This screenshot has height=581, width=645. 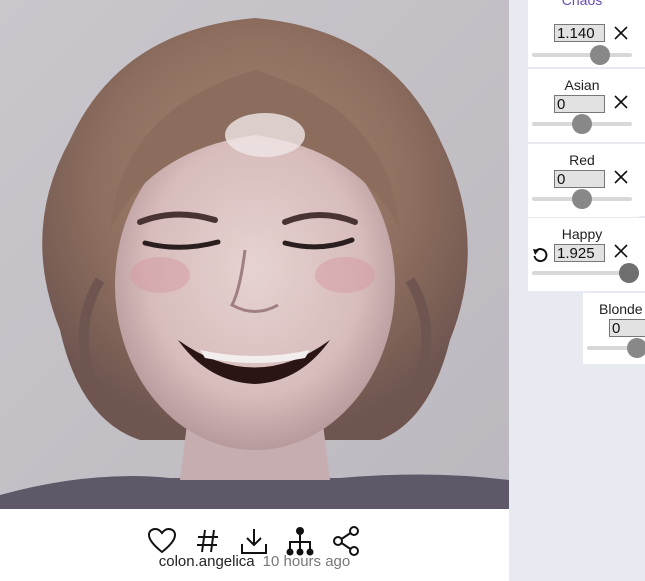 I want to click on gene-label: Chaos, so click(x=582, y=4).